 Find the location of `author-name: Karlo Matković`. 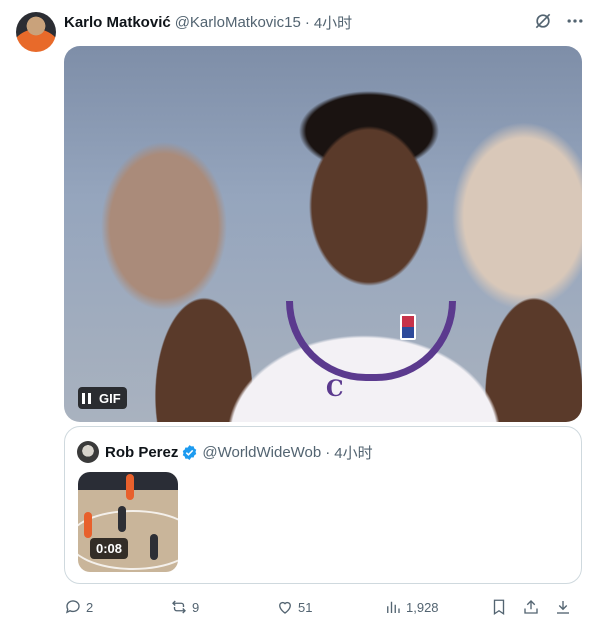

author-name: Karlo Matković is located at coordinates (117, 22).